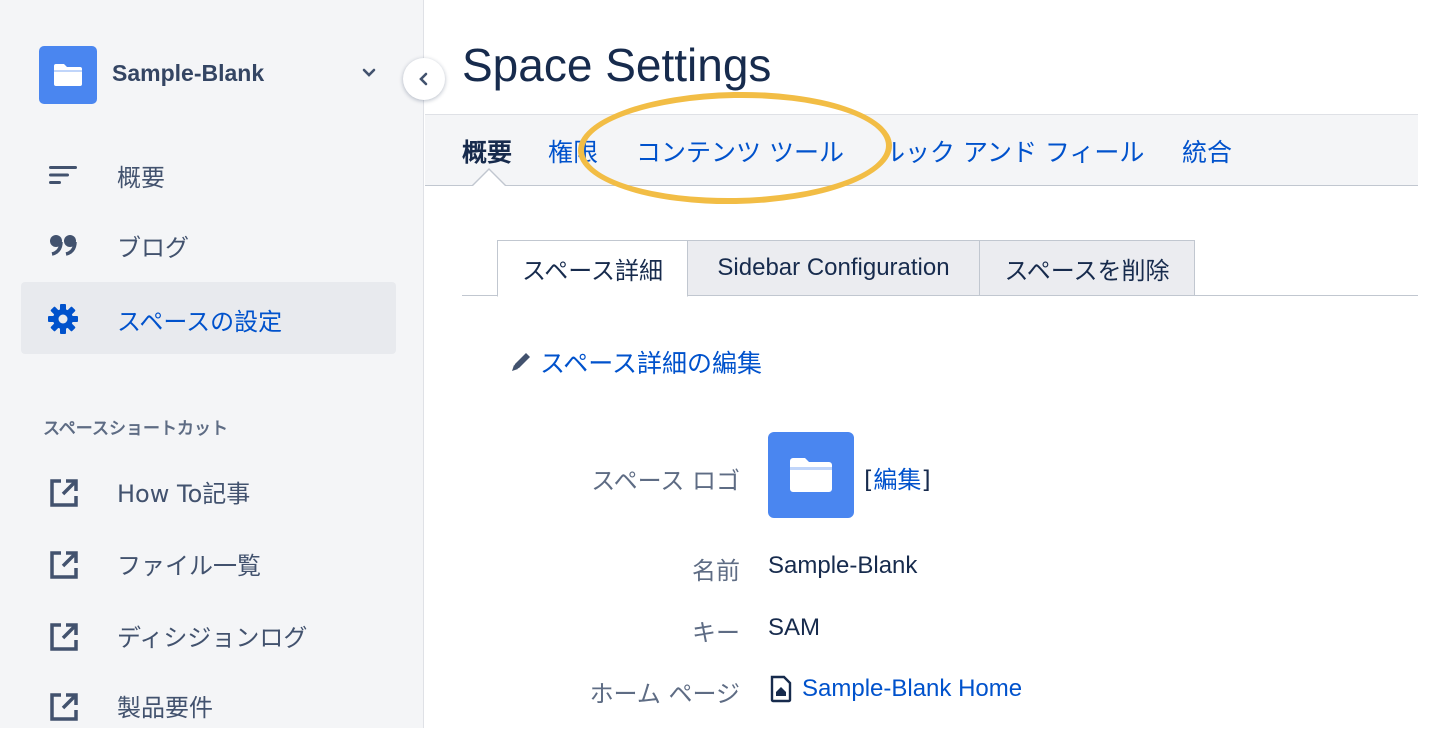 The height and width of the screenshot is (736, 1452). I want to click on sidebar-item-label: スペースの設定, so click(200, 322).